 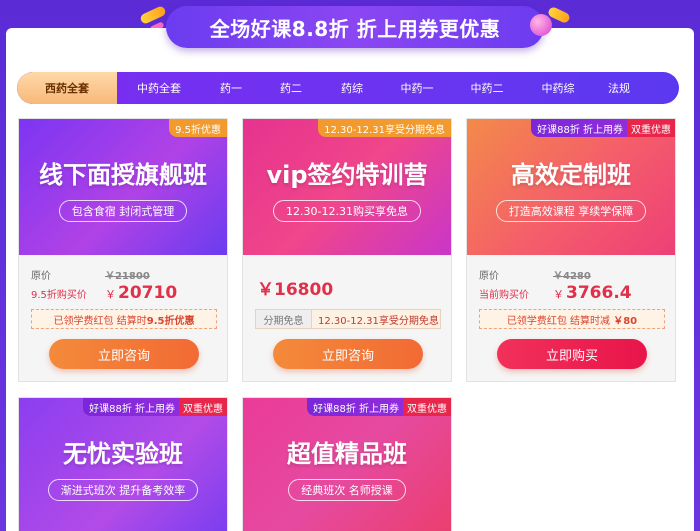 I want to click on current-price: ￥ 3766.4, so click(x=592, y=293).